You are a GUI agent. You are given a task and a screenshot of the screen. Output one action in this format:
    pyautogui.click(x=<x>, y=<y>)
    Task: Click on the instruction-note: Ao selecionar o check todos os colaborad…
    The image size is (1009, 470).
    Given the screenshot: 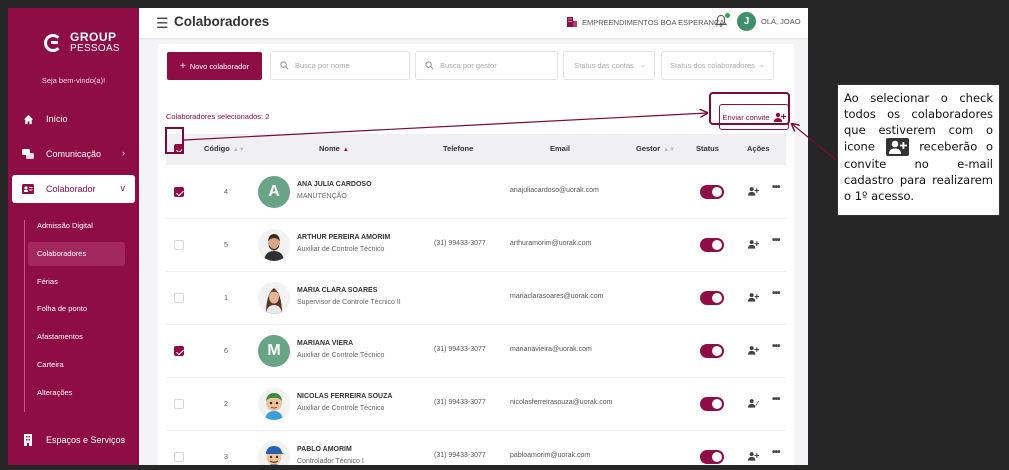 What is the action you would take?
    pyautogui.click(x=918, y=150)
    